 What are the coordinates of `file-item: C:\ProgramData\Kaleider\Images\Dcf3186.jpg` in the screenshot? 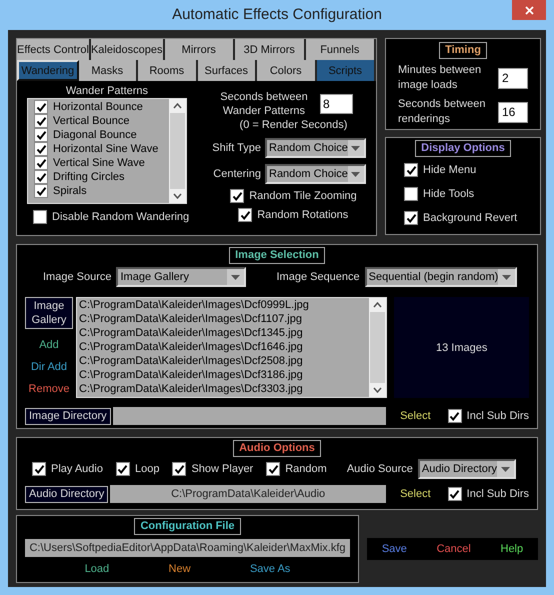 It's located at (224, 375).